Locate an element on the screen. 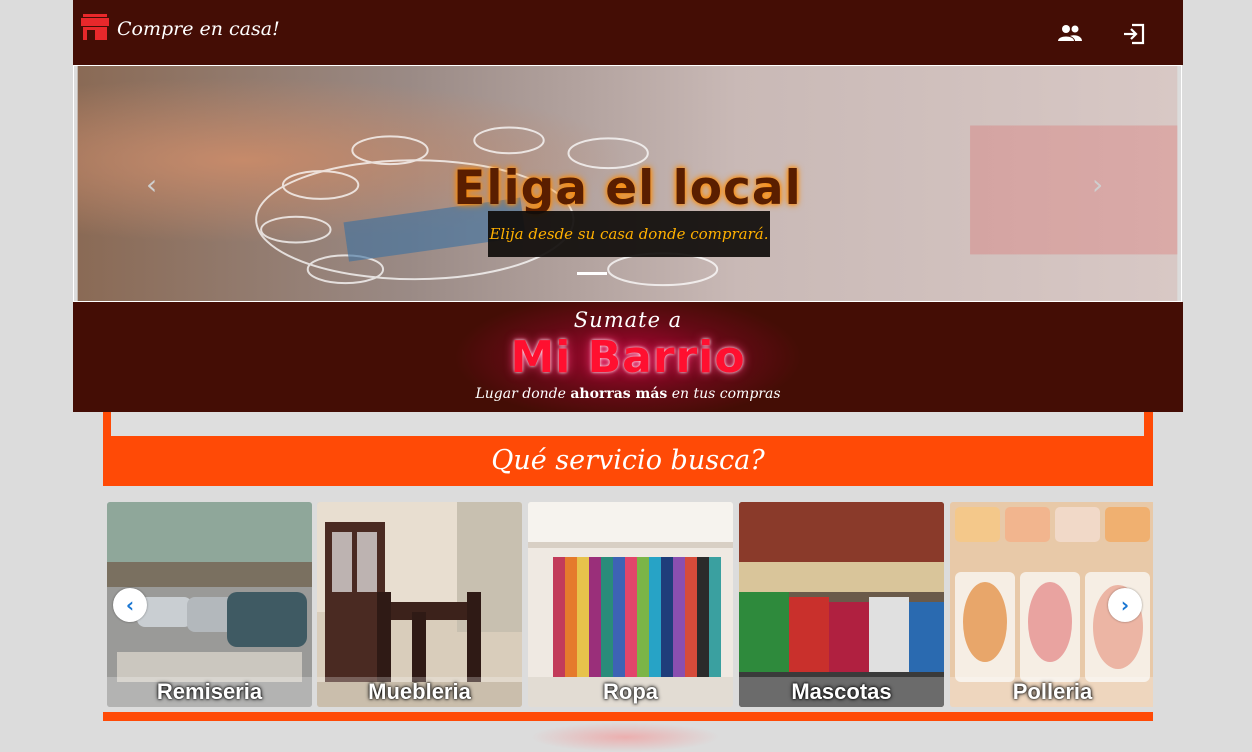 The image size is (1252, 752). section-title: Qué servicio busca? is located at coordinates (628, 461).